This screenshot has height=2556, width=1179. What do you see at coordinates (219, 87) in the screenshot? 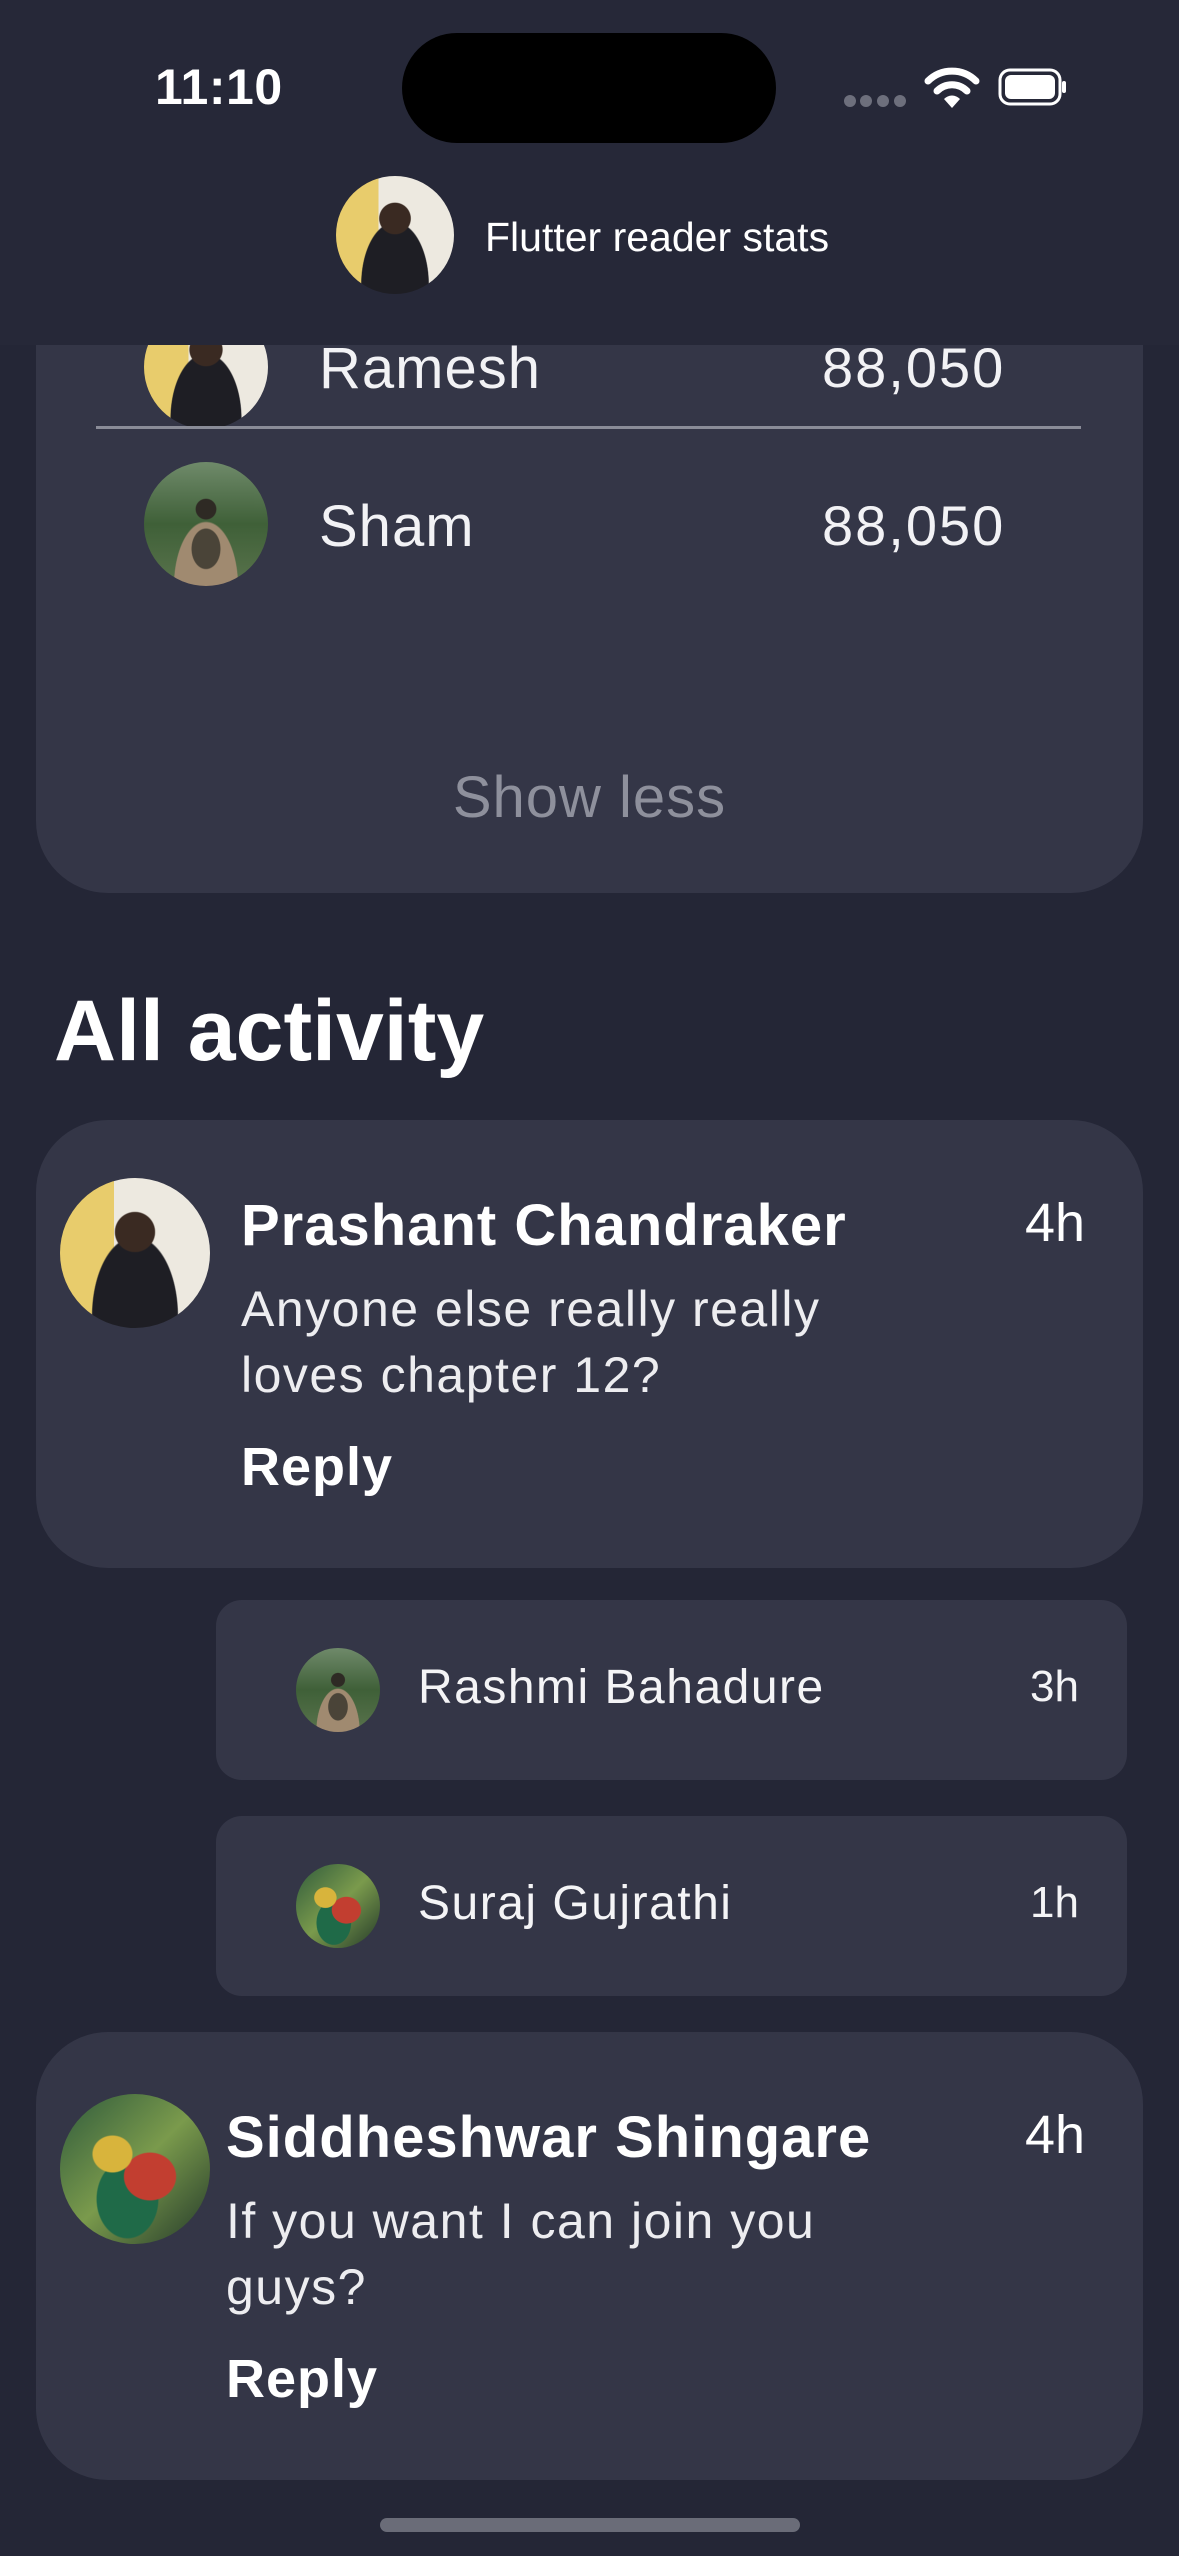
I see `status-time: 11:10` at bounding box center [219, 87].